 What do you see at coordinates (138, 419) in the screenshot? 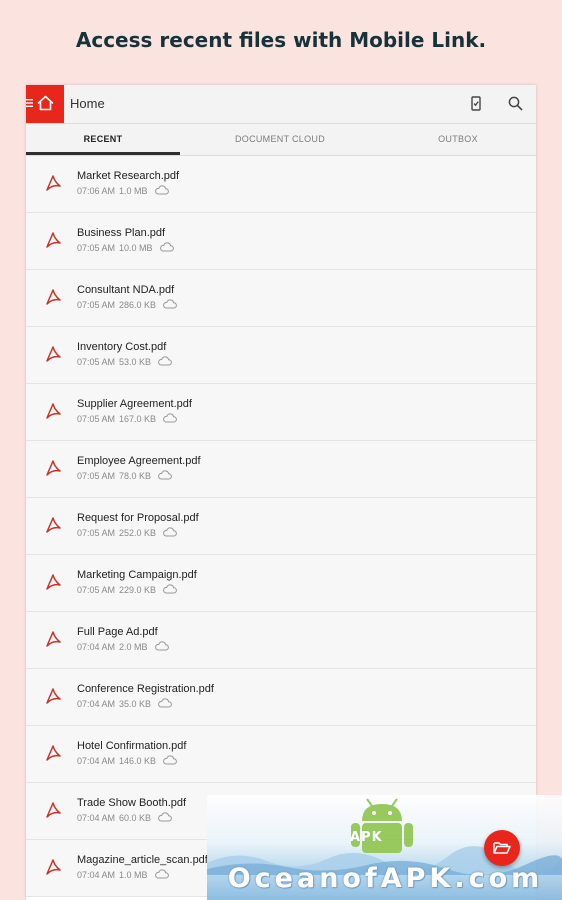
I see `file-size: 167.0 KB` at bounding box center [138, 419].